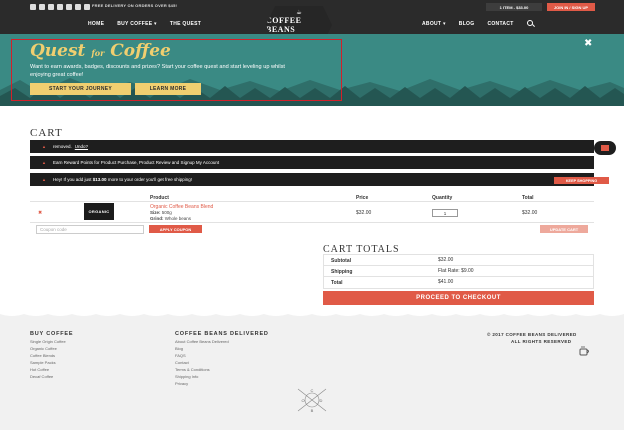  Describe the element at coordinates (564, 229) in the screenshot. I see `update-cart-button: UPDATE CART` at that location.